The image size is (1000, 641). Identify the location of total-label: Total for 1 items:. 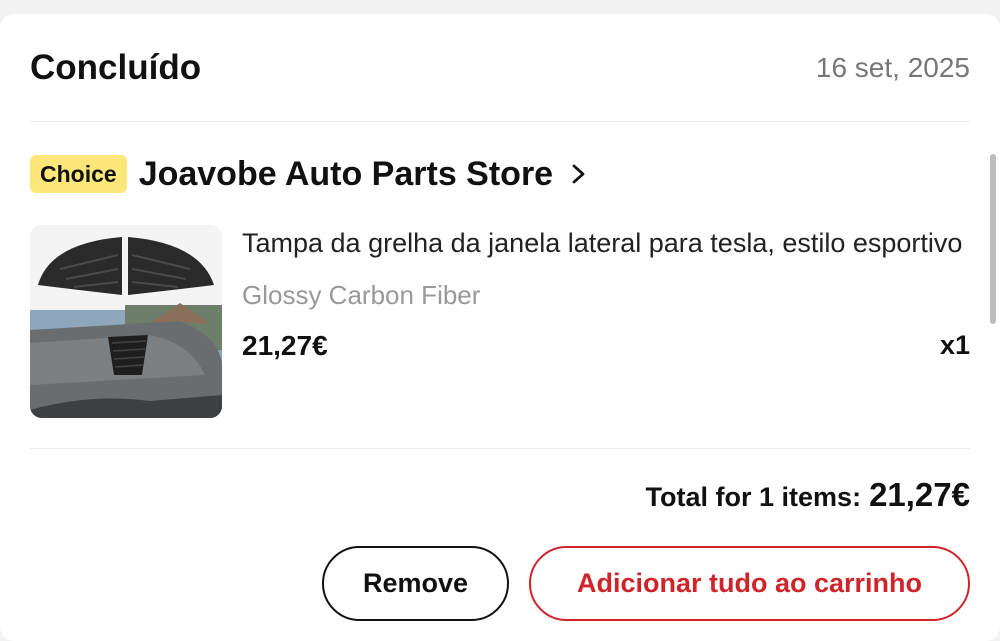
(753, 497).